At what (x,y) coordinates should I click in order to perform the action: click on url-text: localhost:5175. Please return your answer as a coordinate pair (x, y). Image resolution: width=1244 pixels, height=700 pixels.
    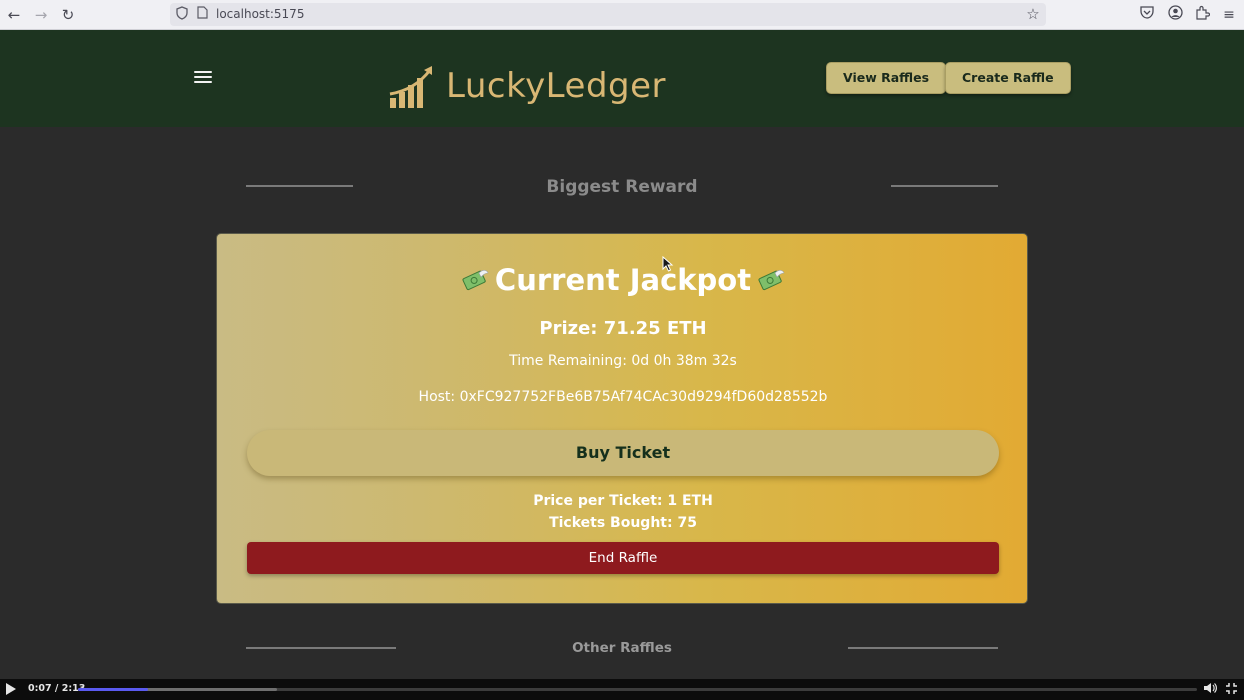
    Looking at the image, I should click on (260, 14).